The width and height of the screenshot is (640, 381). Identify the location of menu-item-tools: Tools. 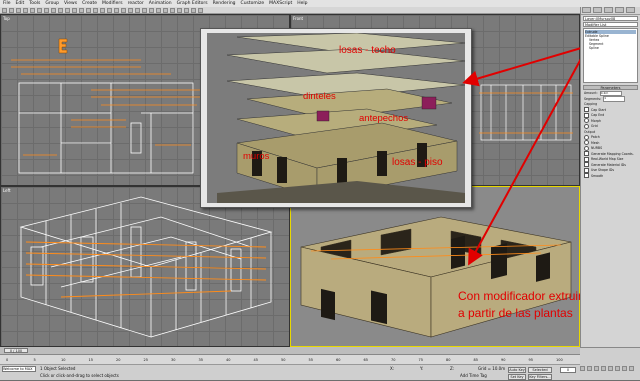
(34, 3).